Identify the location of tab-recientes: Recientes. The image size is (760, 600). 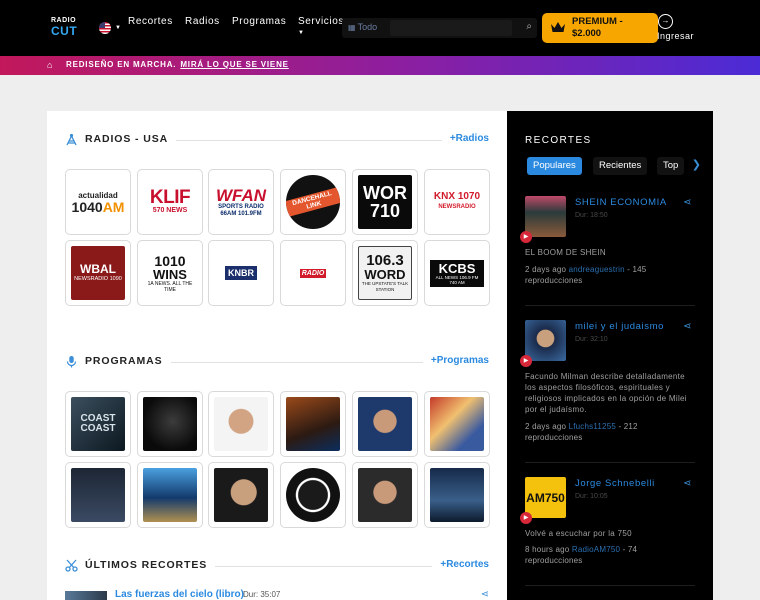
(620, 166).